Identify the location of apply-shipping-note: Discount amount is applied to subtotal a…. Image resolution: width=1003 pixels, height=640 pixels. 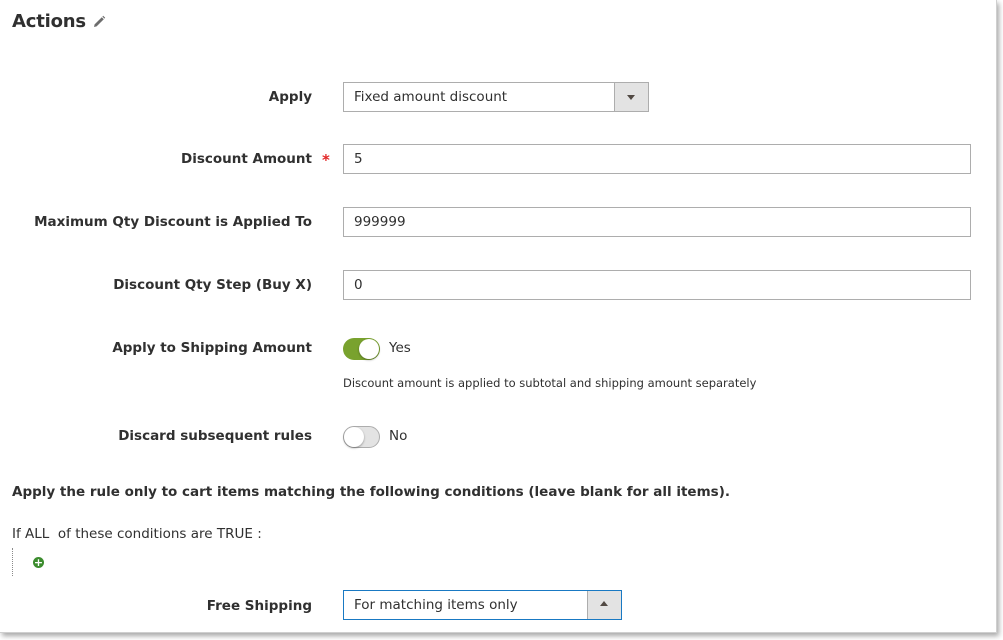
(550, 383).